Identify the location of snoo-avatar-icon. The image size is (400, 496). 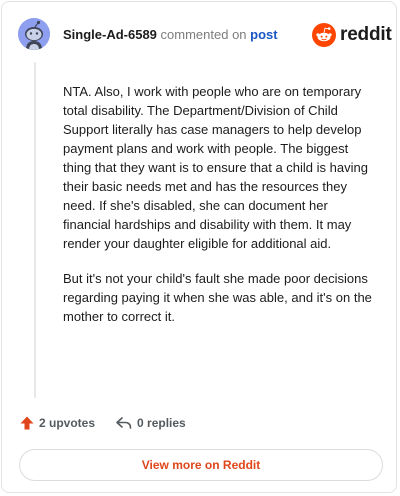
(34, 34).